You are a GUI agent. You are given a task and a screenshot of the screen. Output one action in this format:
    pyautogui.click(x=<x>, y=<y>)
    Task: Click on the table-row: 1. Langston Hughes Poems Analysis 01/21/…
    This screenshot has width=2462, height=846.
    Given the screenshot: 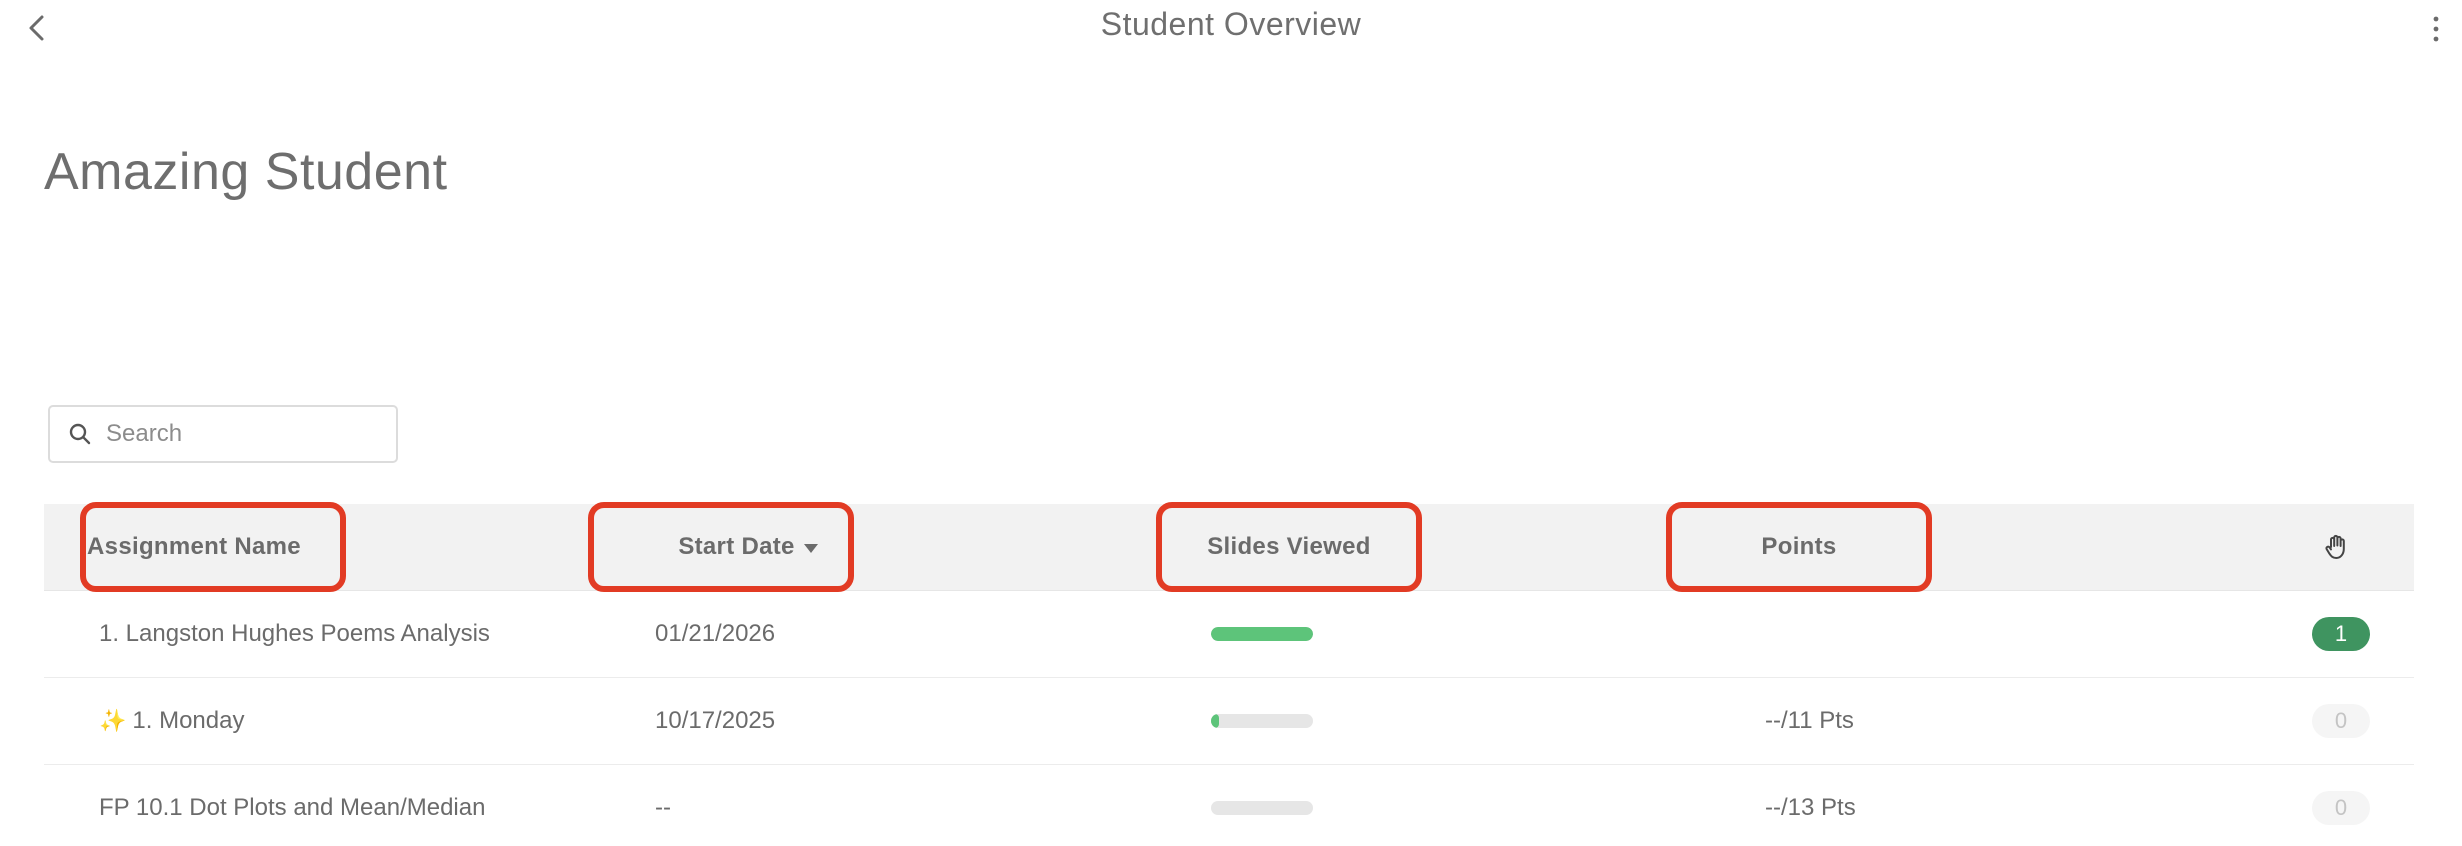 What is the action you would take?
    pyautogui.click(x=1229, y=634)
    